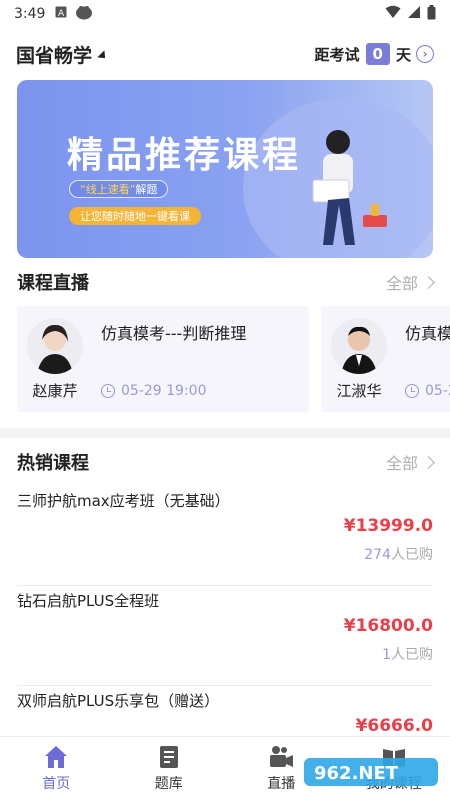 This screenshot has width=450, height=800. I want to click on countdown-label: 距考试, so click(337, 54).